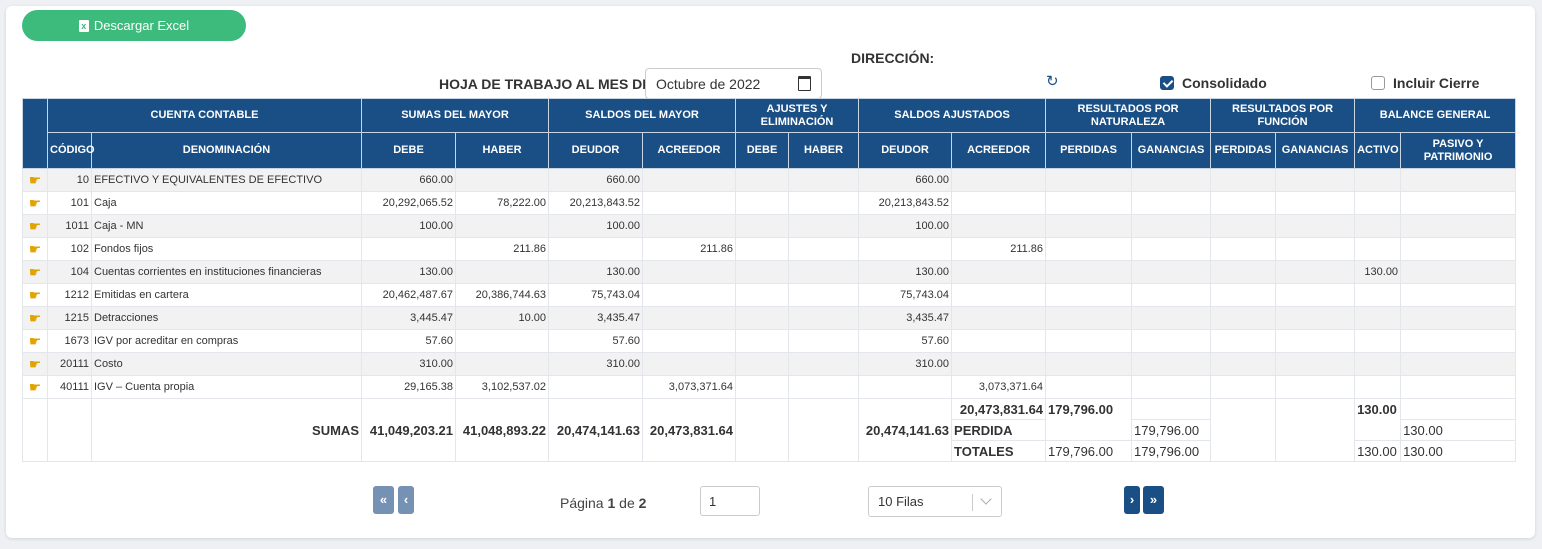 The height and width of the screenshot is (549, 1542). What do you see at coordinates (134, 25) in the screenshot?
I see `download-excel-button: x Descargar Excel` at bounding box center [134, 25].